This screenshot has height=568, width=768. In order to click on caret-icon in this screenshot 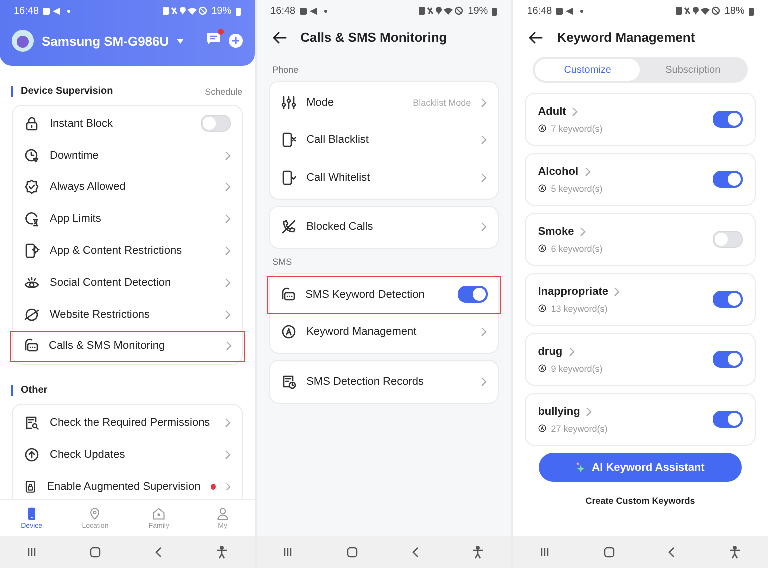, I will do `click(180, 41)`.